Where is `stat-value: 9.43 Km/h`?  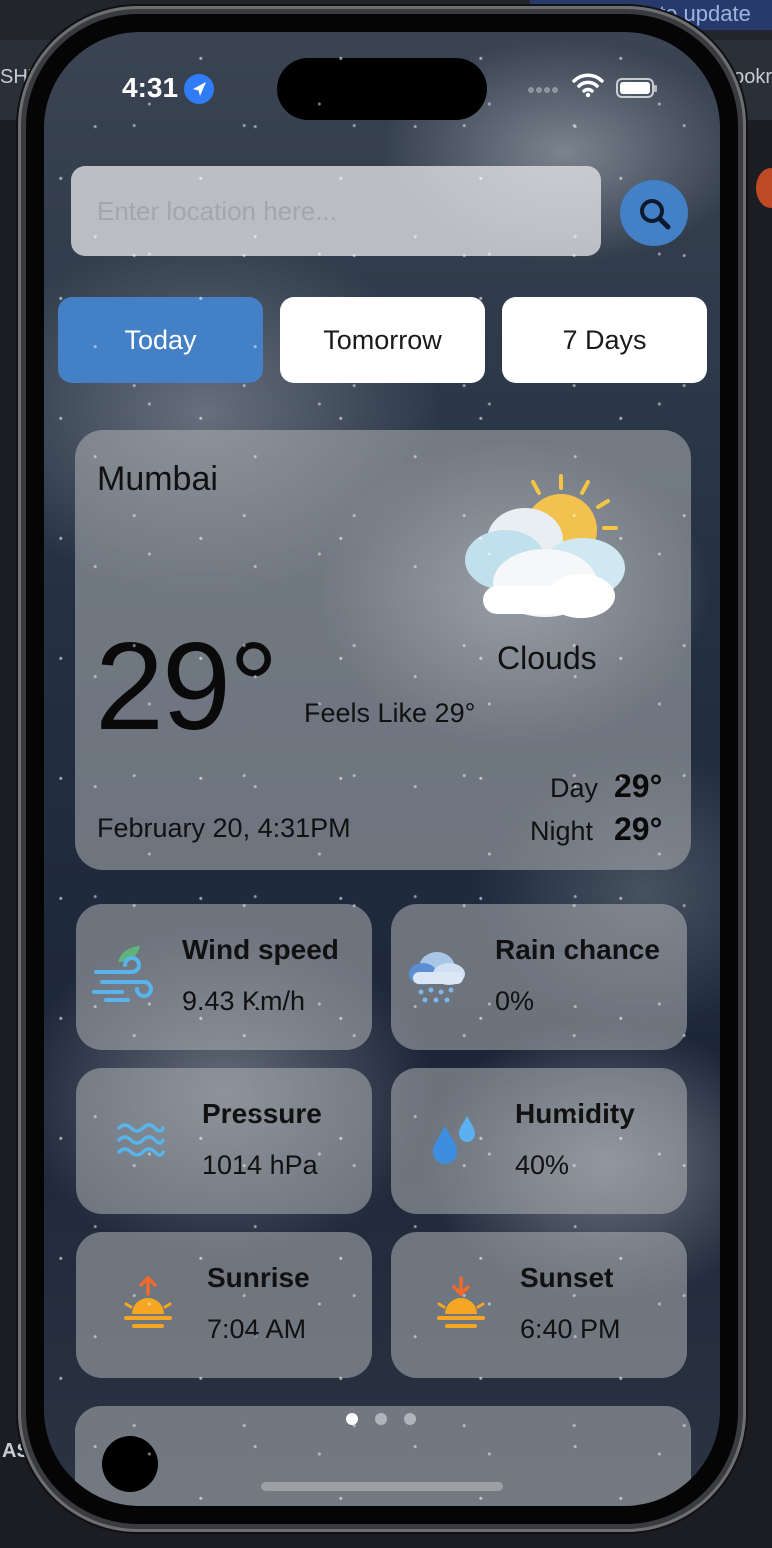
stat-value: 9.43 Km/h is located at coordinates (244, 1001).